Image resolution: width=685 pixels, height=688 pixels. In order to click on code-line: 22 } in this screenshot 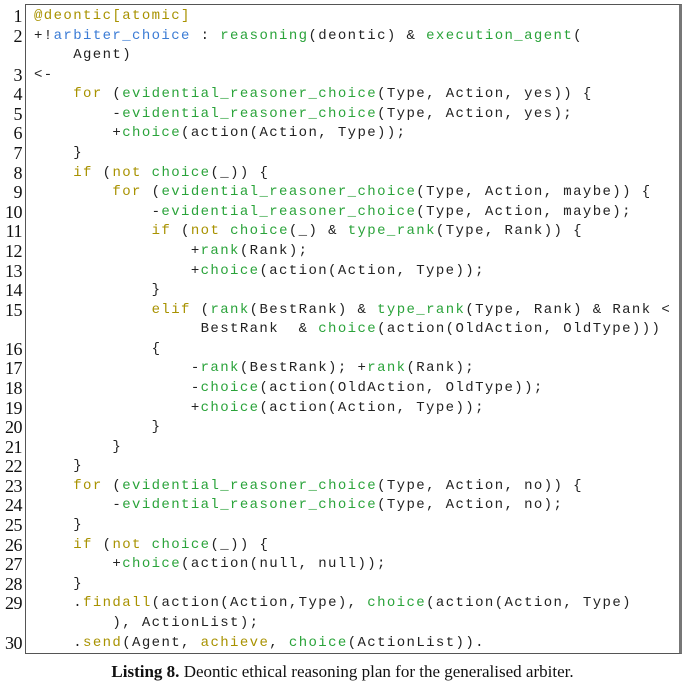, I will do `click(342, 467)`.